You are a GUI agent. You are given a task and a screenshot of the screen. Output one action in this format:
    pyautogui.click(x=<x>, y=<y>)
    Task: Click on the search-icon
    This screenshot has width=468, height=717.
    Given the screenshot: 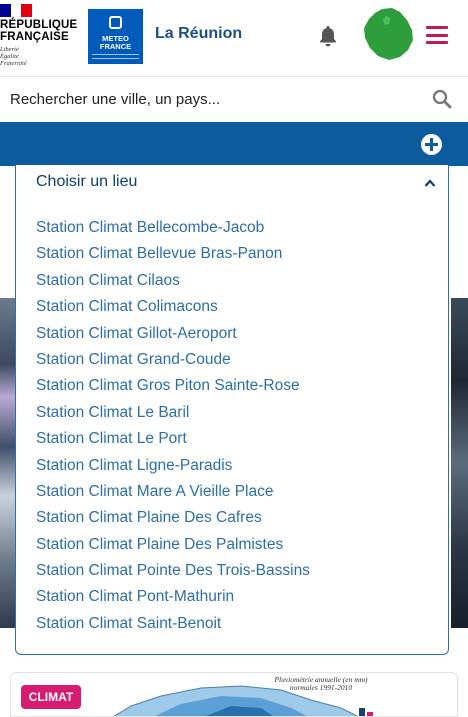 What is the action you would take?
    pyautogui.click(x=442, y=99)
    